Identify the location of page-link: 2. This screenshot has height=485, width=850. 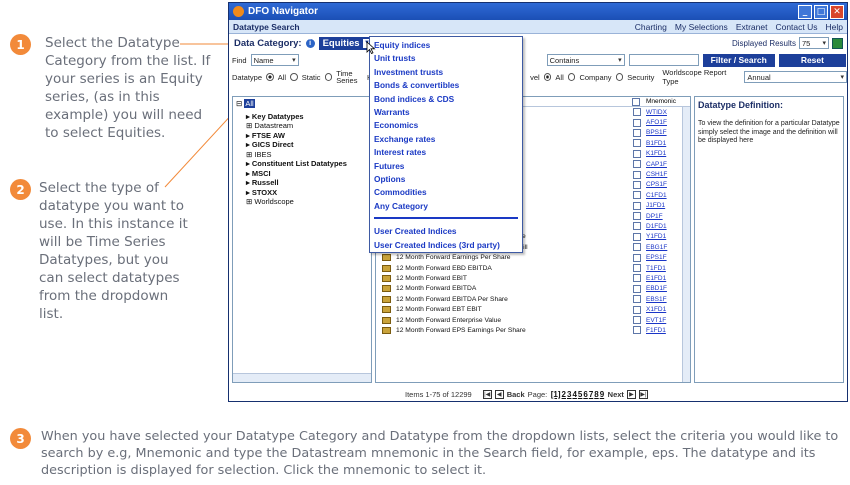
(564, 394).